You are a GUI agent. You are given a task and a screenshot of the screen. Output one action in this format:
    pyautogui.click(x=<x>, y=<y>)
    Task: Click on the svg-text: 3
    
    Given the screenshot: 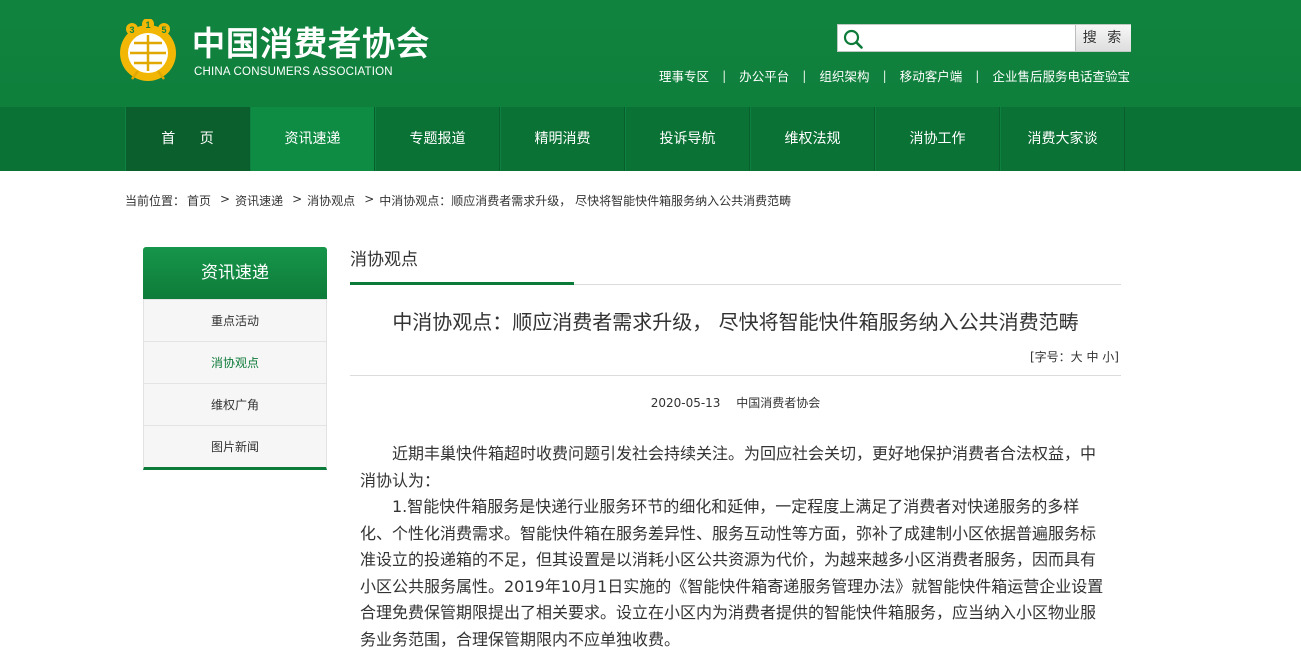 What is the action you would take?
    pyautogui.click(x=131, y=30)
    